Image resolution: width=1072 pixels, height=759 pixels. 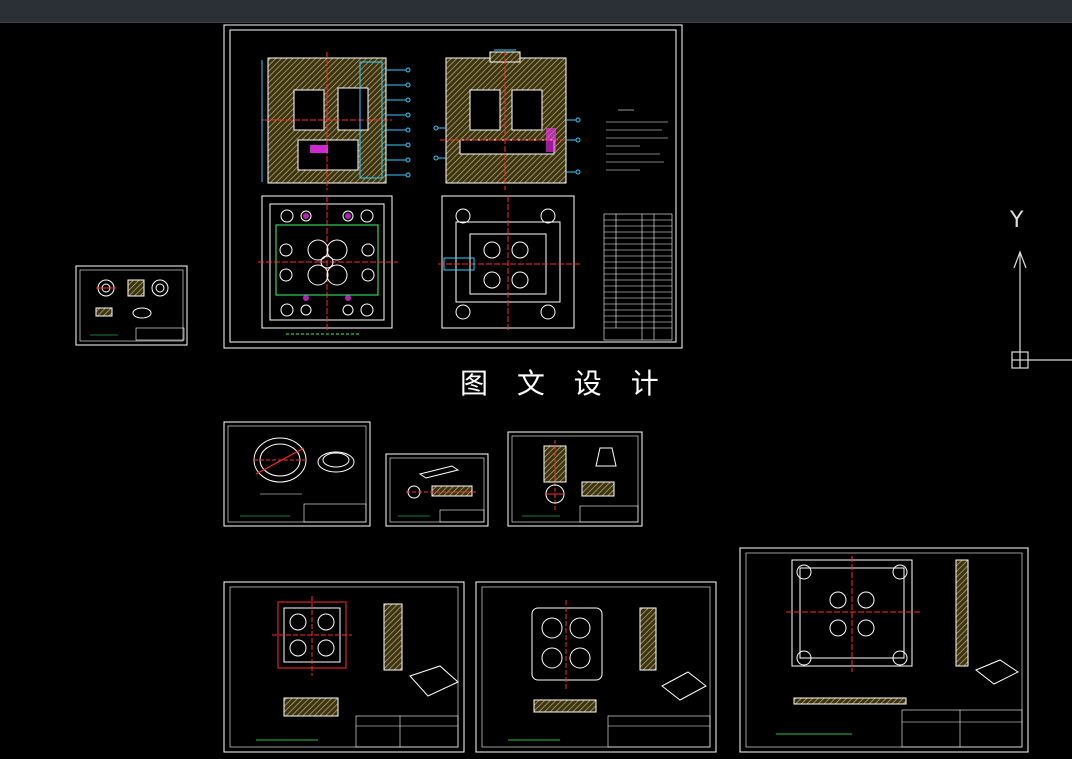 What do you see at coordinates (344, 667) in the screenshot?
I see `cavity-plate-sheet` at bounding box center [344, 667].